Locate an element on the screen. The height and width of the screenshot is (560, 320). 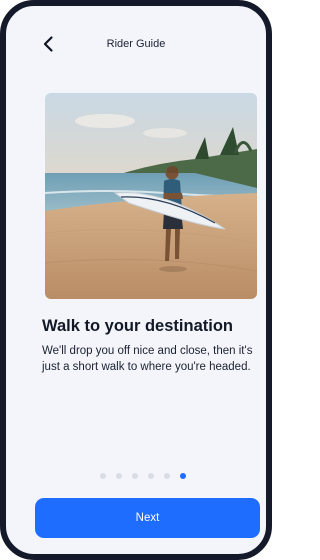
chevron-left-icon is located at coordinates (48, 44).